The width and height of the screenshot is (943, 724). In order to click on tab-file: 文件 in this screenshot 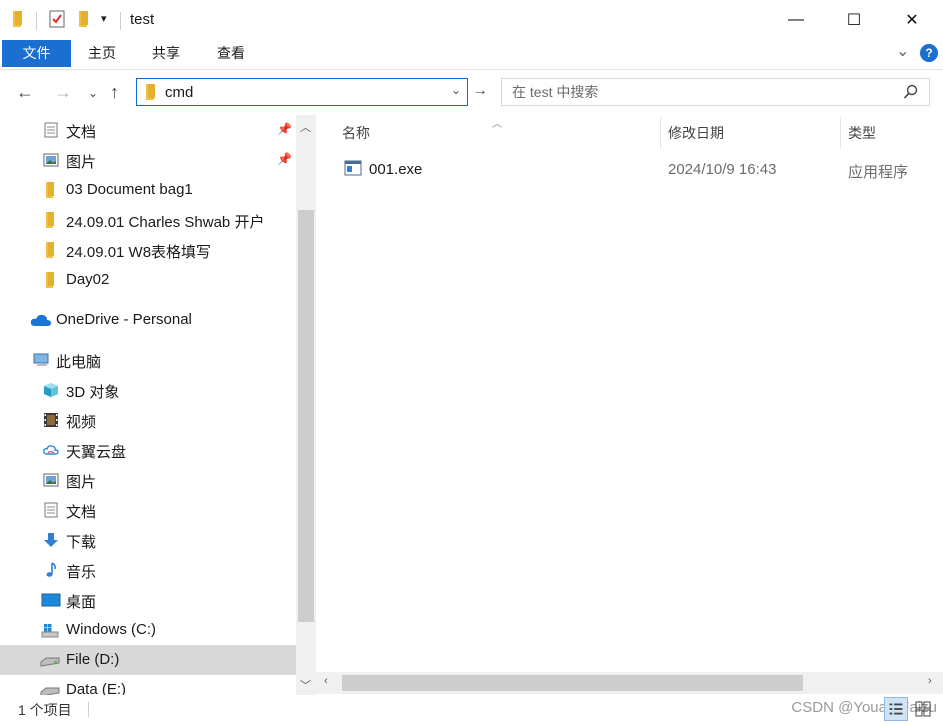, I will do `click(36, 53)`.